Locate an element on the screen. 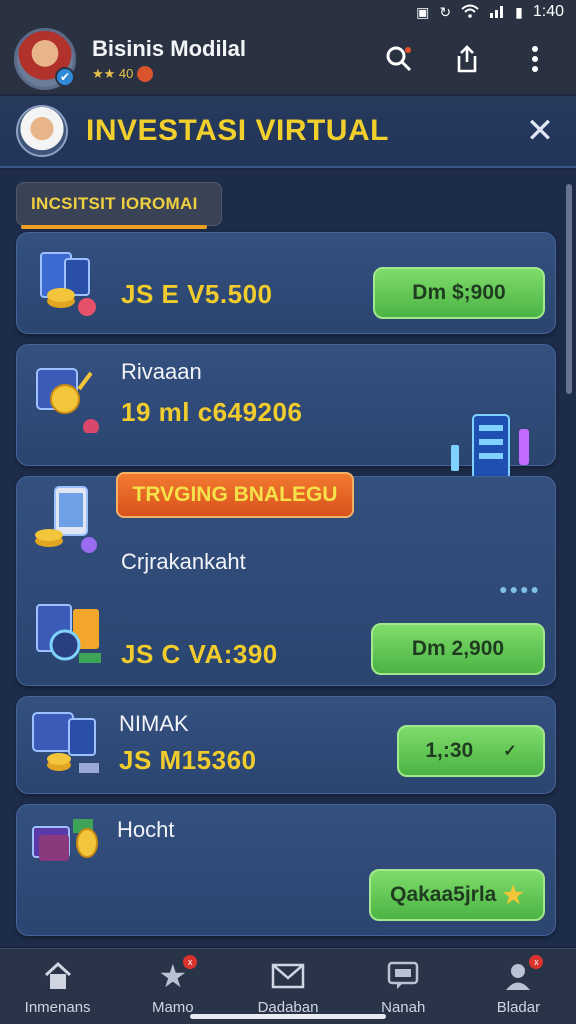 This screenshot has height=1024, width=576. investment-coins-icon is located at coordinates (68, 284).